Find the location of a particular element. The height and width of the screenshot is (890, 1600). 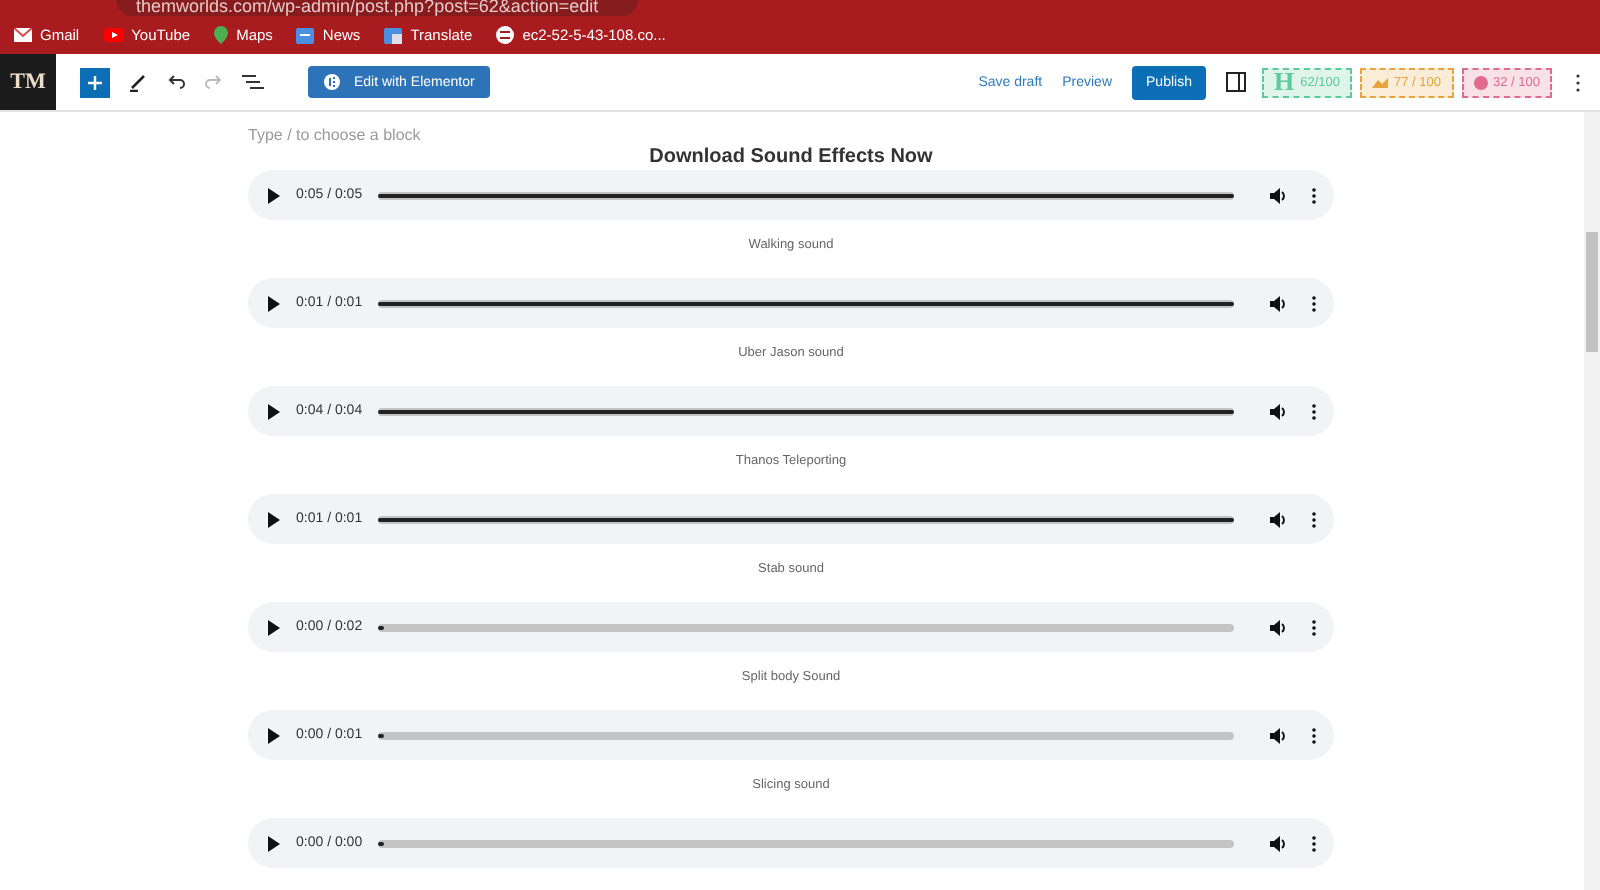

pin-icon is located at coordinates (221, 35).